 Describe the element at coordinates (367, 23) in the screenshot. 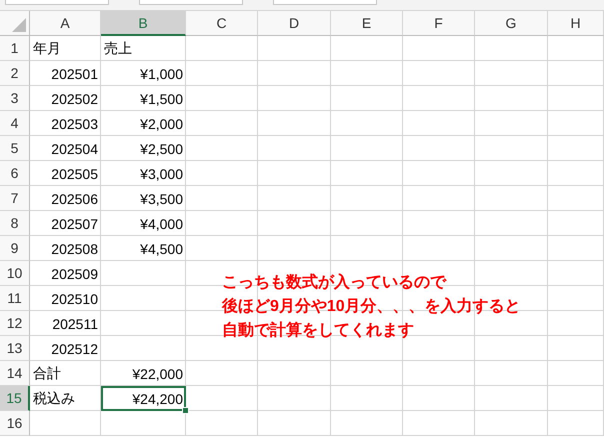

I see `column-header: E` at that location.